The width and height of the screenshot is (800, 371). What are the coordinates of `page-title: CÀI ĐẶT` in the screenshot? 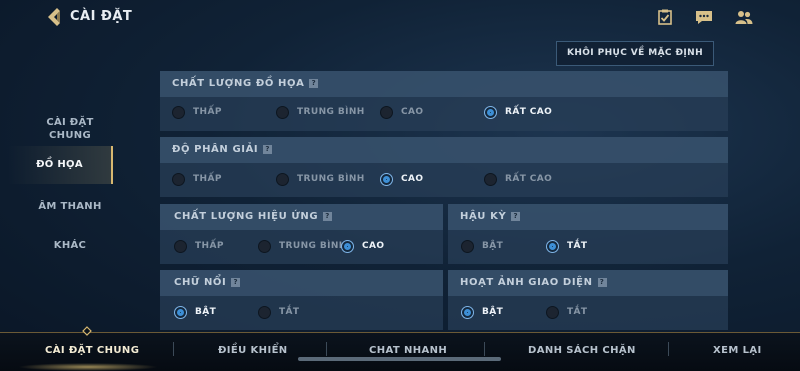 It's located at (101, 16).